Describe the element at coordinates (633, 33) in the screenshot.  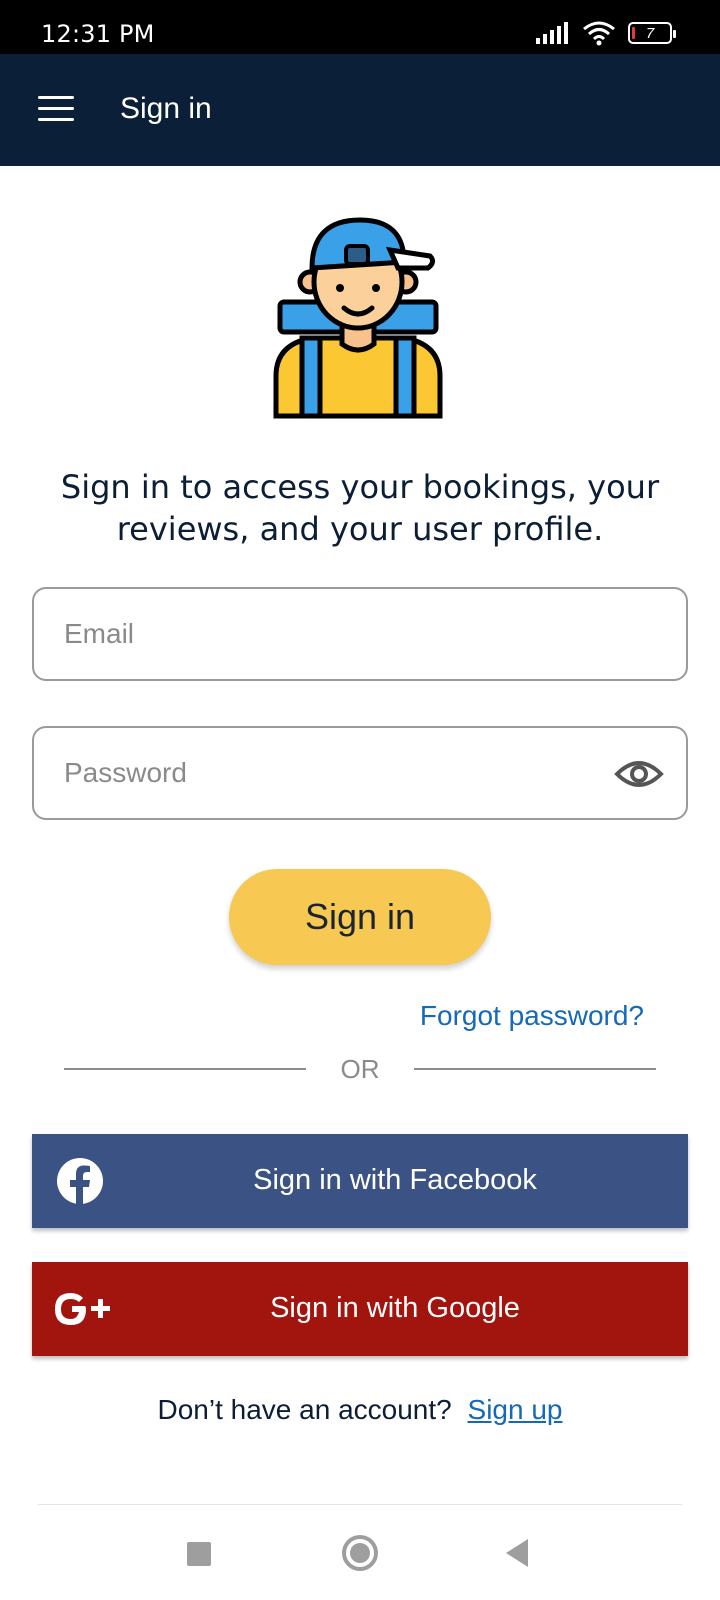
I see `battery-fill` at that location.